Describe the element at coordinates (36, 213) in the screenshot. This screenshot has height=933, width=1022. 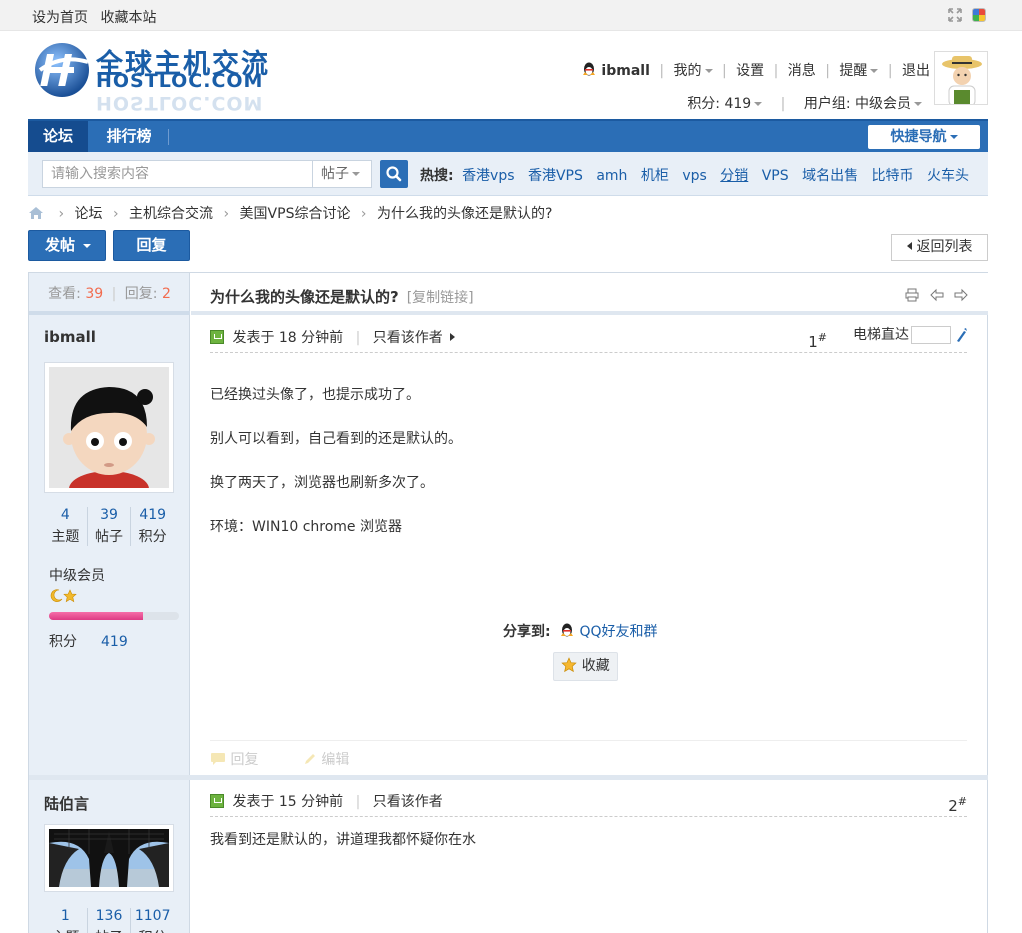
I see `home-icon` at that location.